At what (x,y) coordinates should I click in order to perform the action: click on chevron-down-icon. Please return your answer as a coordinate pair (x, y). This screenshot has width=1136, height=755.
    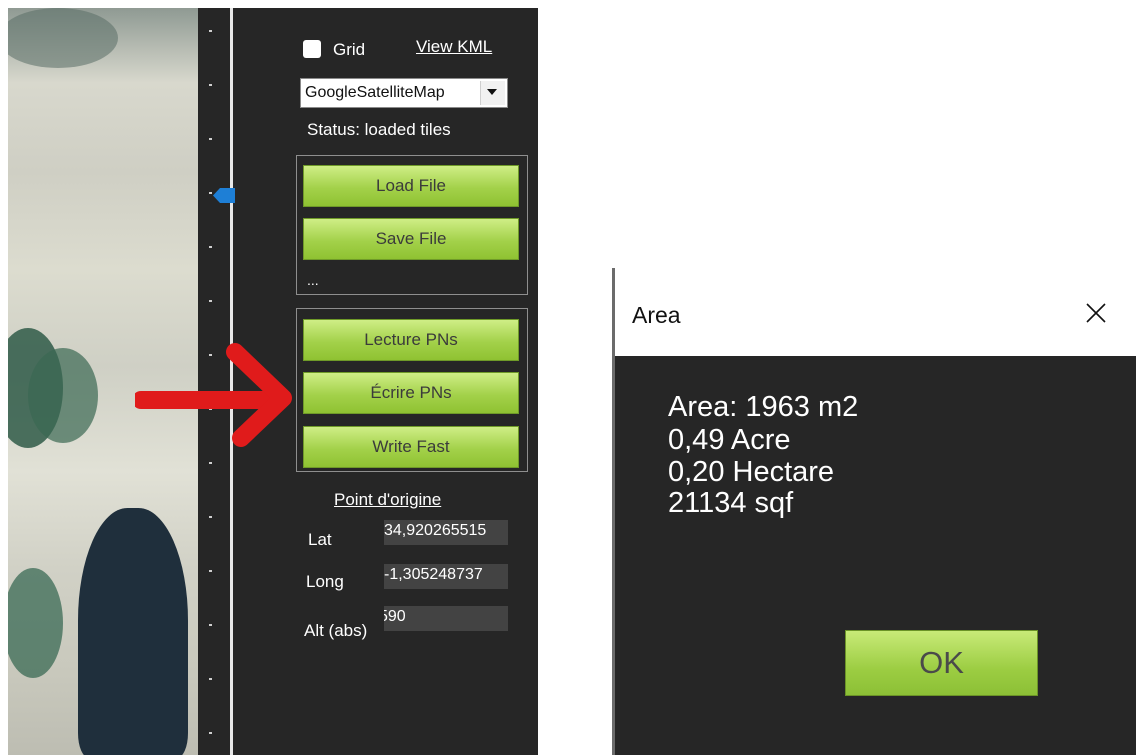
    Looking at the image, I should click on (492, 93).